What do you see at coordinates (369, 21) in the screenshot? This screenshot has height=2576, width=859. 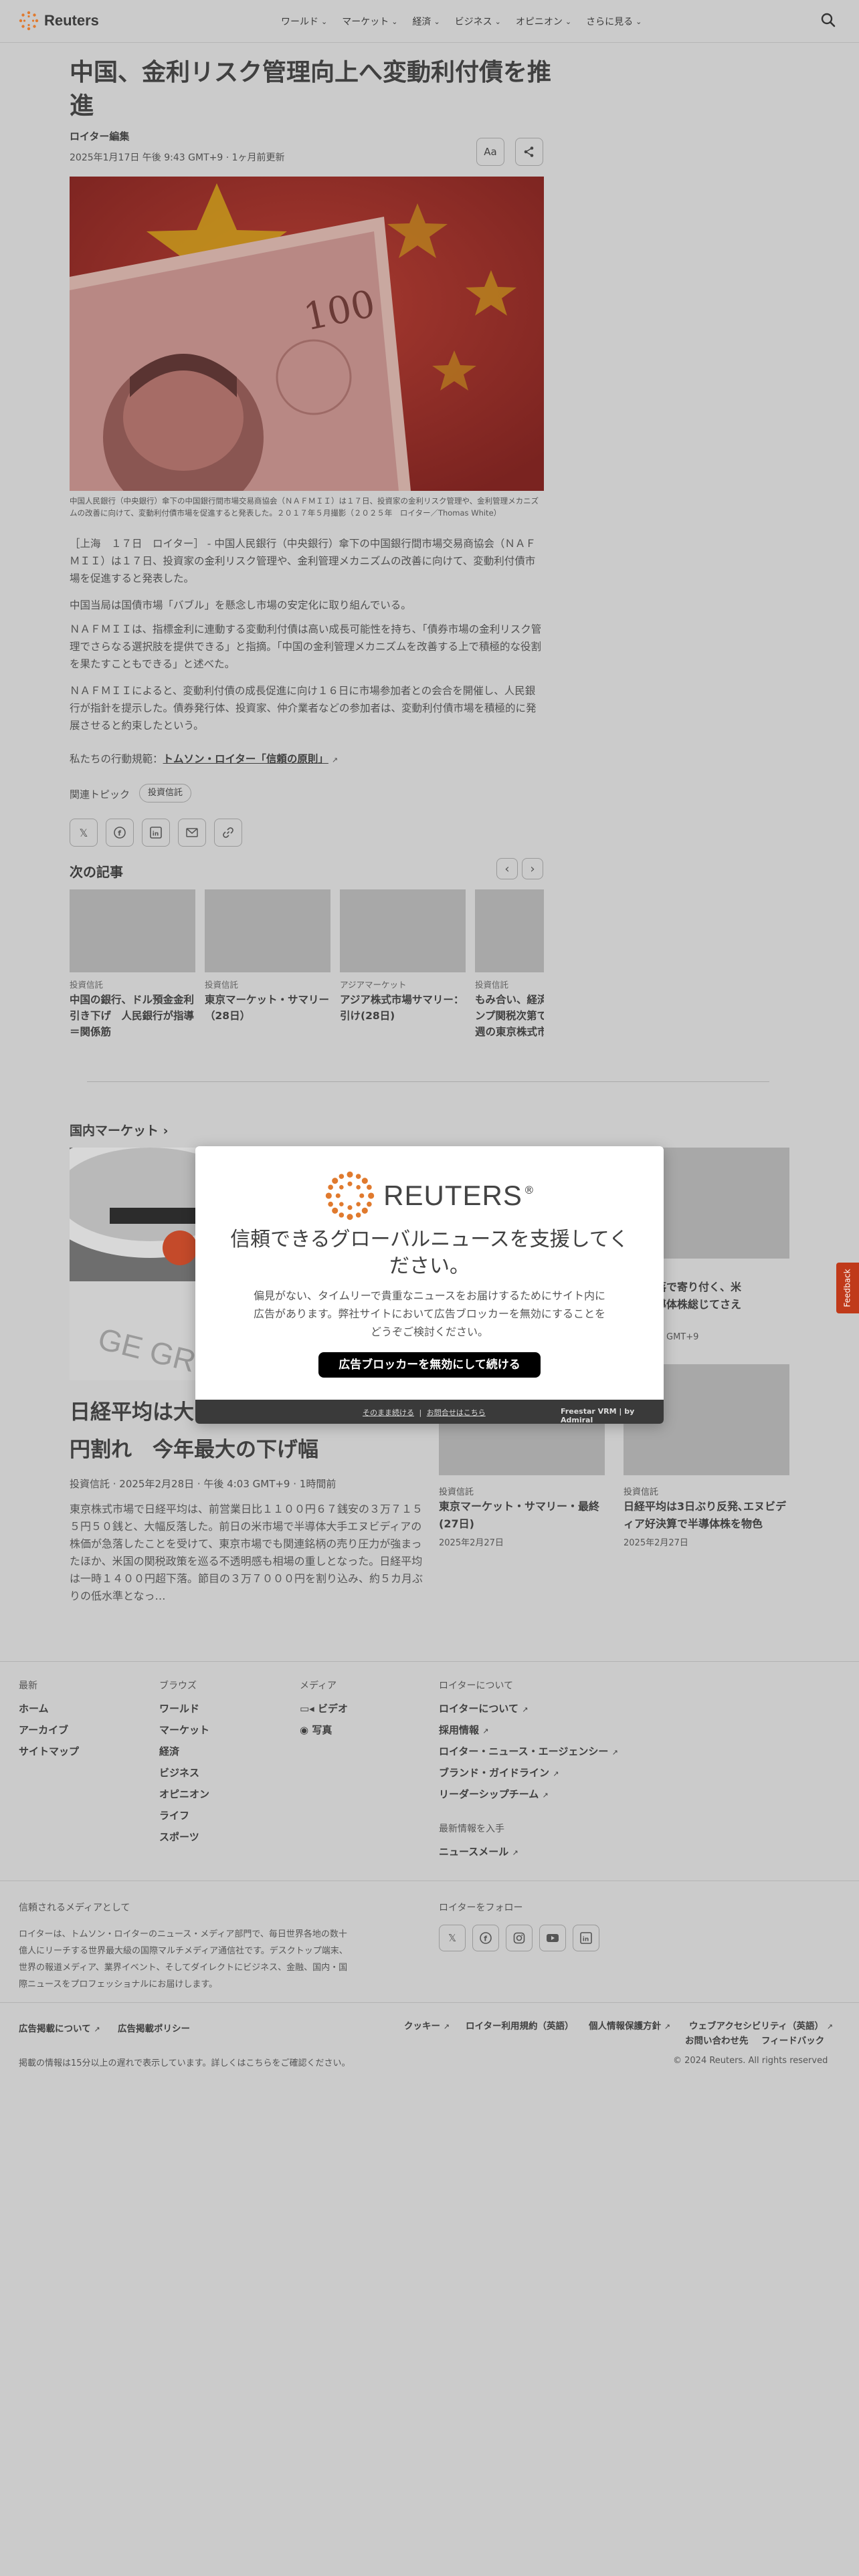 I see `nav-markets: マーケット ⌄` at bounding box center [369, 21].